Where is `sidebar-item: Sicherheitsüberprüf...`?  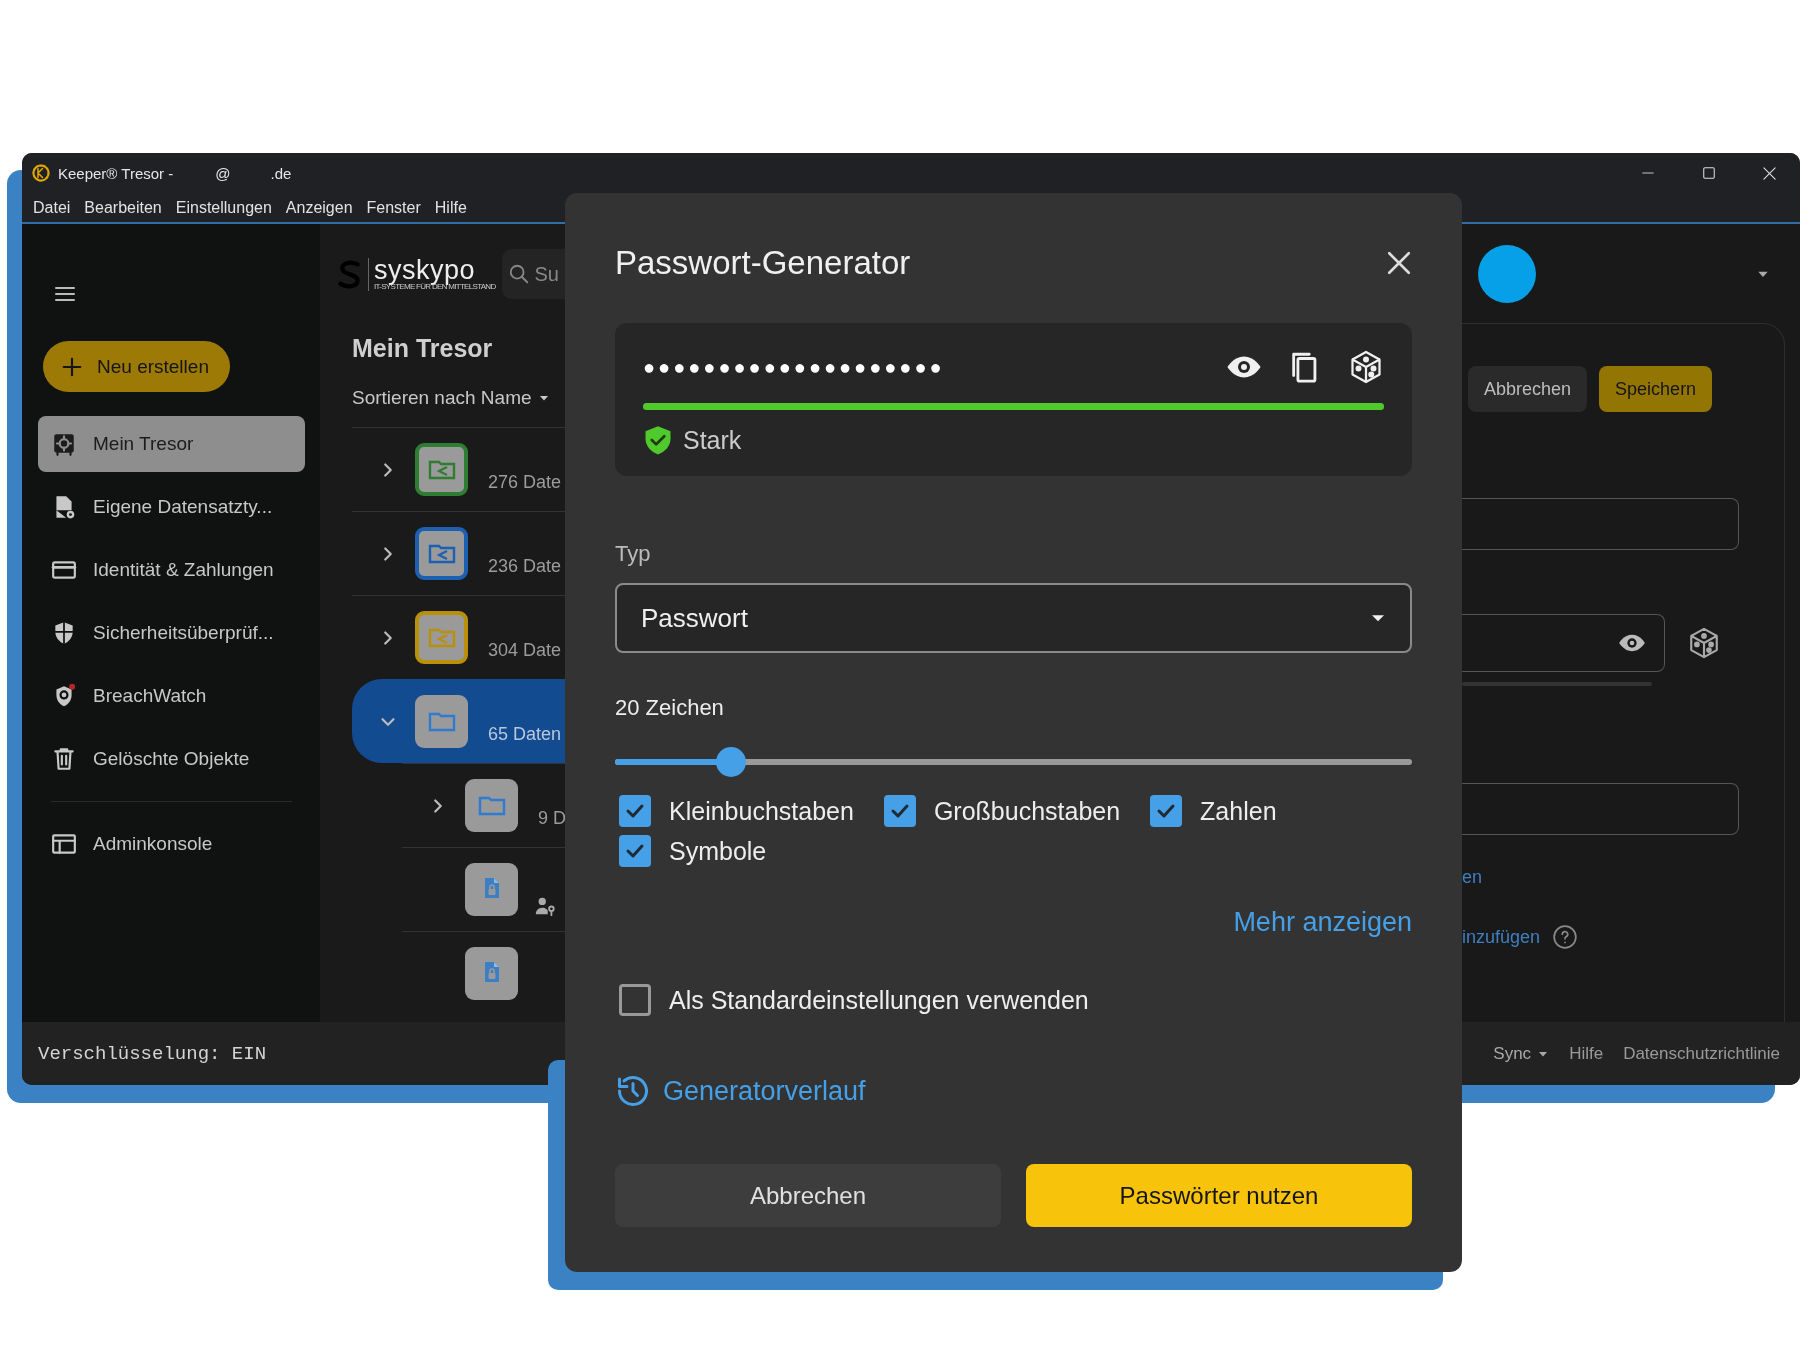
sidebar-item: Sicherheitsüberprüf... is located at coordinates (171, 633).